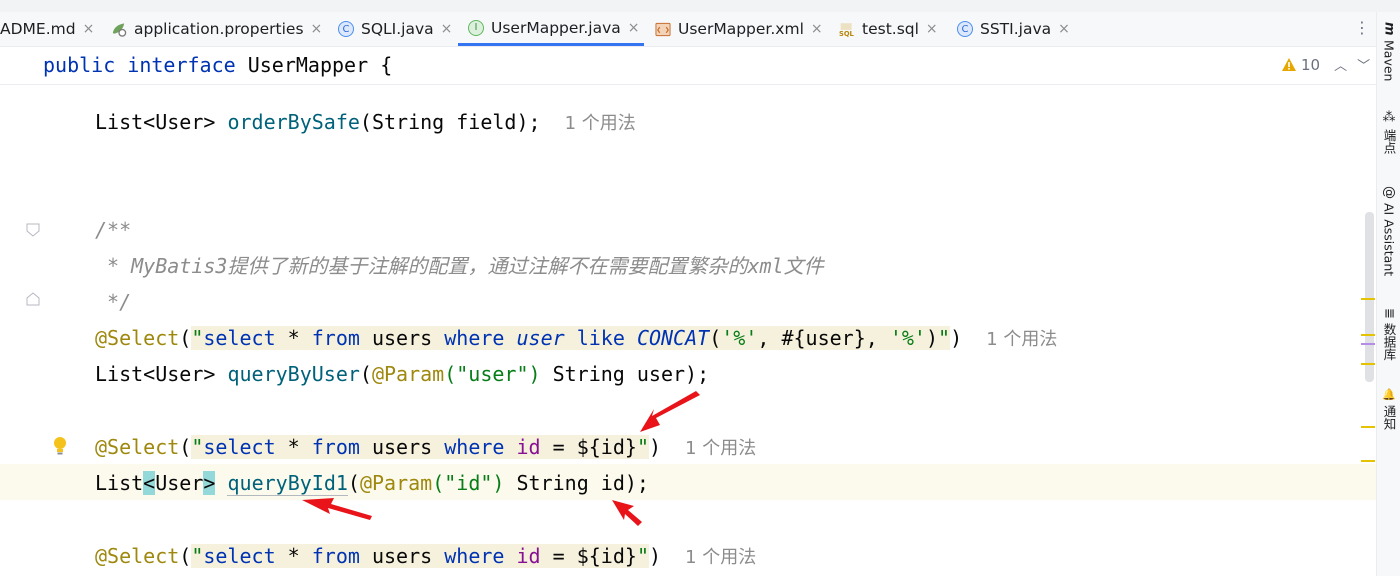 Image resolution: width=1400 pixels, height=576 pixels. Describe the element at coordinates (847, 33) in the screenshot. I see `svg-text: SQL` at that location.